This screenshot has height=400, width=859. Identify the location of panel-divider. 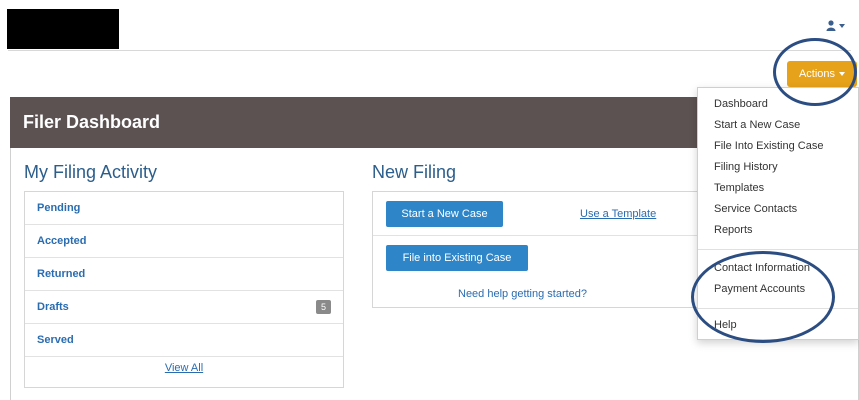
(535, 235).